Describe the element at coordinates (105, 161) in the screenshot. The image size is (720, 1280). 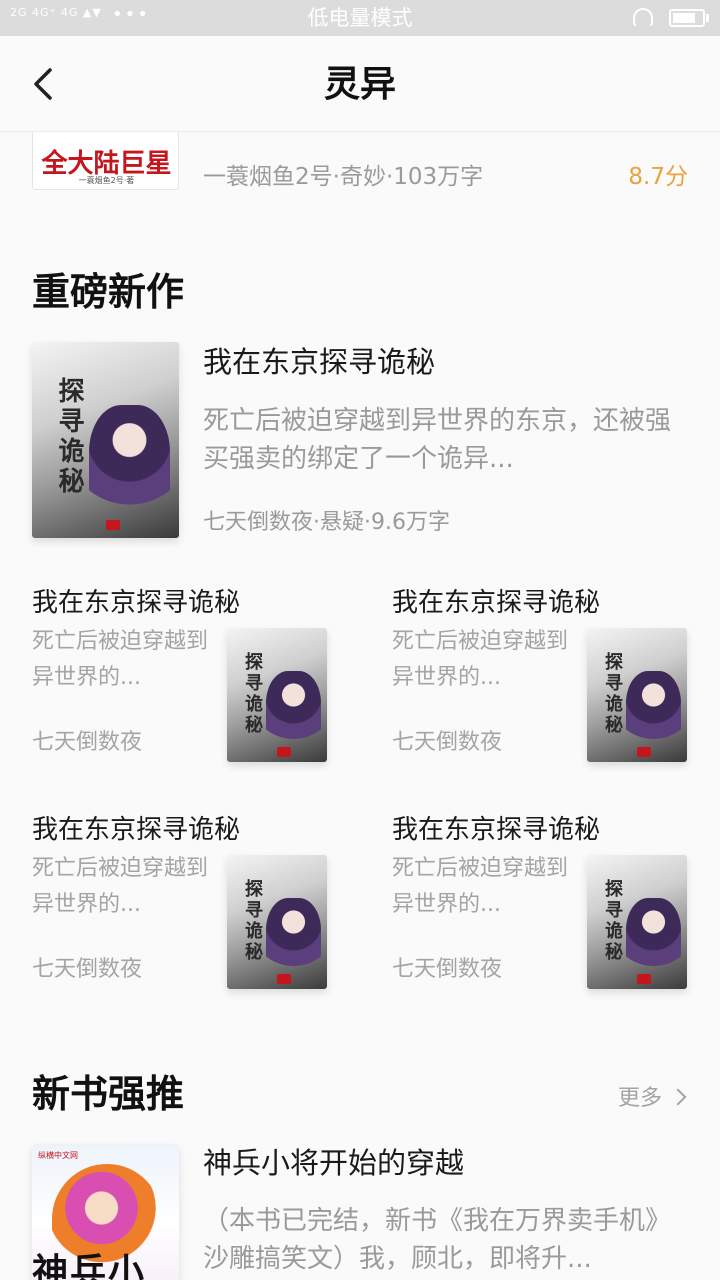
I see `book-cover-prev: 全大陆巨星 一蓑烟鱼2号·著` at that location.